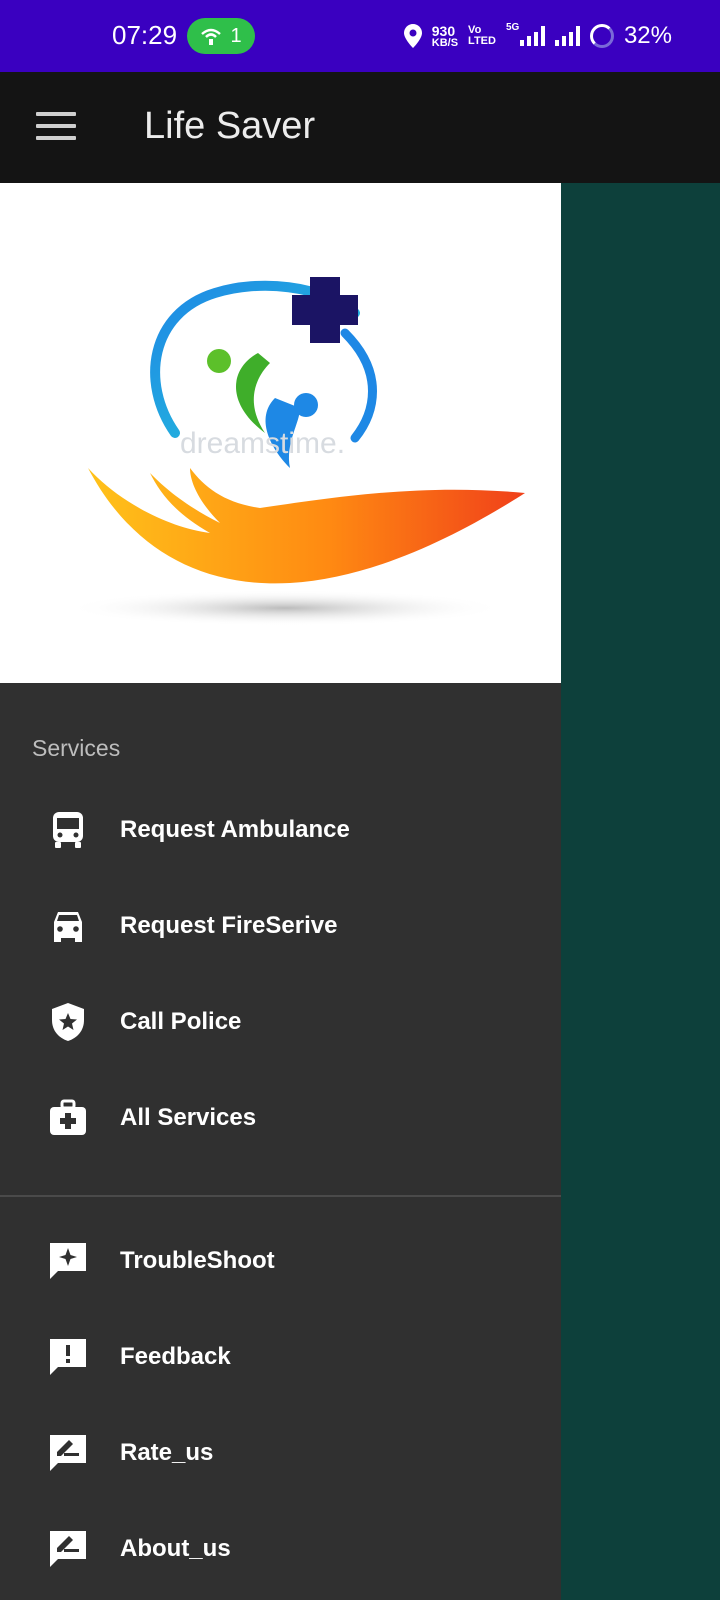 The height and width of the screenshot is (1600, 720). I want to click on location-icon, so click(412, 36).